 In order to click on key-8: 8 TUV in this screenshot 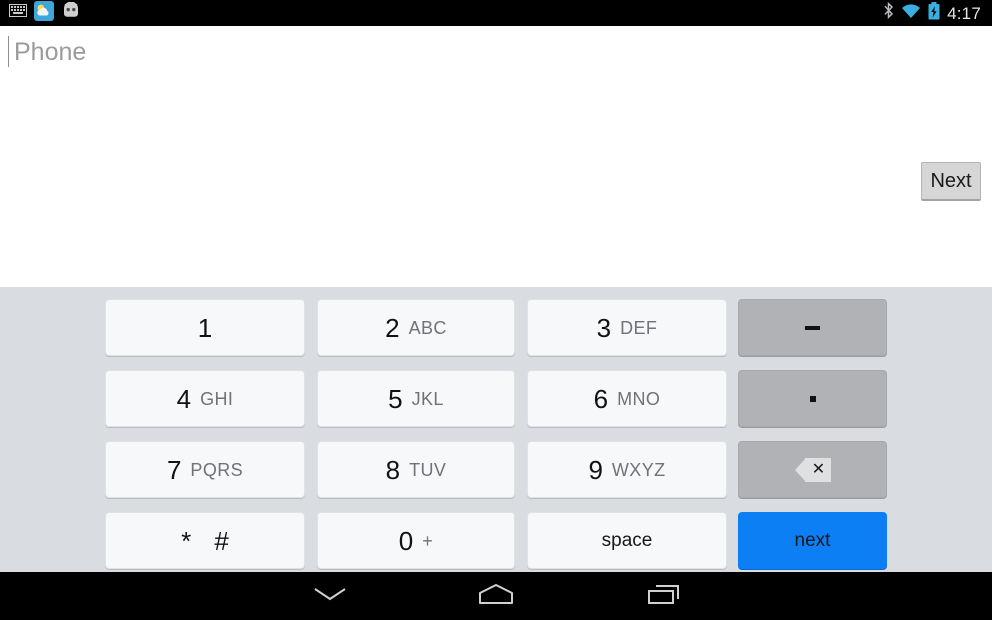, I will do `click(416, 469)`.